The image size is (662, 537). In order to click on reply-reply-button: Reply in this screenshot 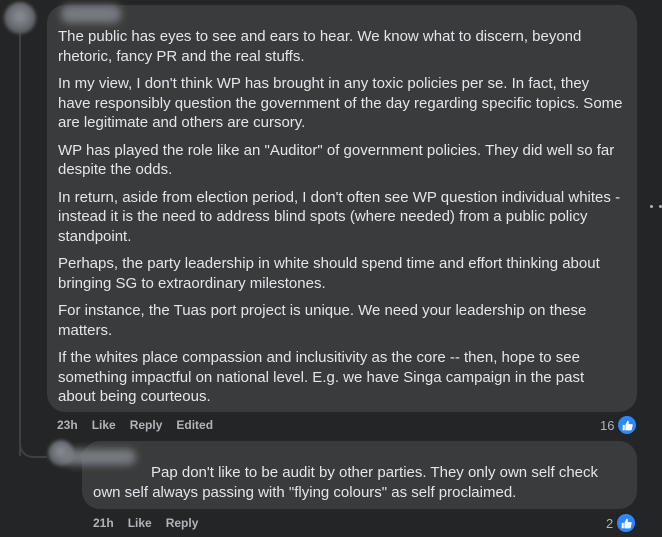, I will do `click(182, 523)`.